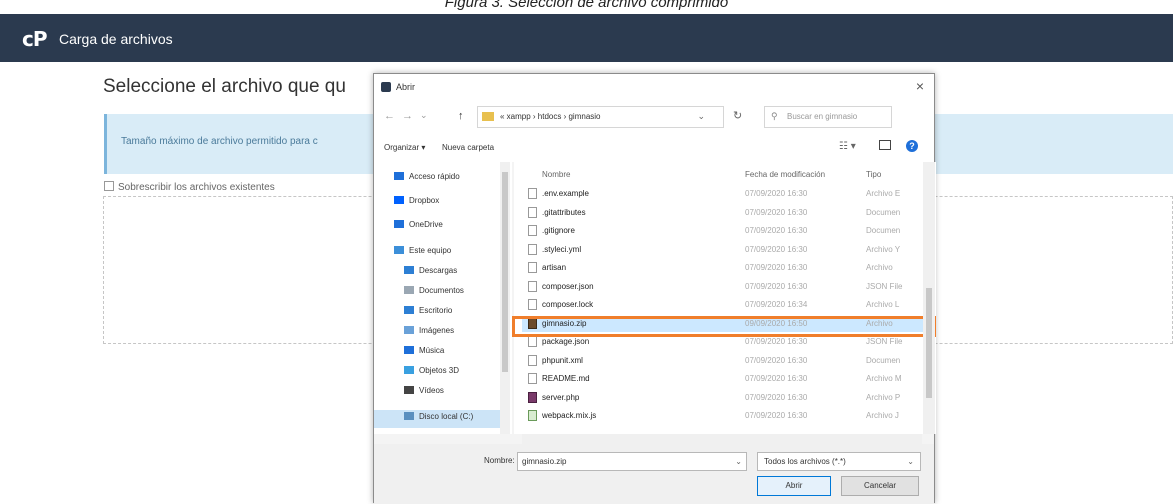  I want to click on nav-scrollbar, so click(505, 298).